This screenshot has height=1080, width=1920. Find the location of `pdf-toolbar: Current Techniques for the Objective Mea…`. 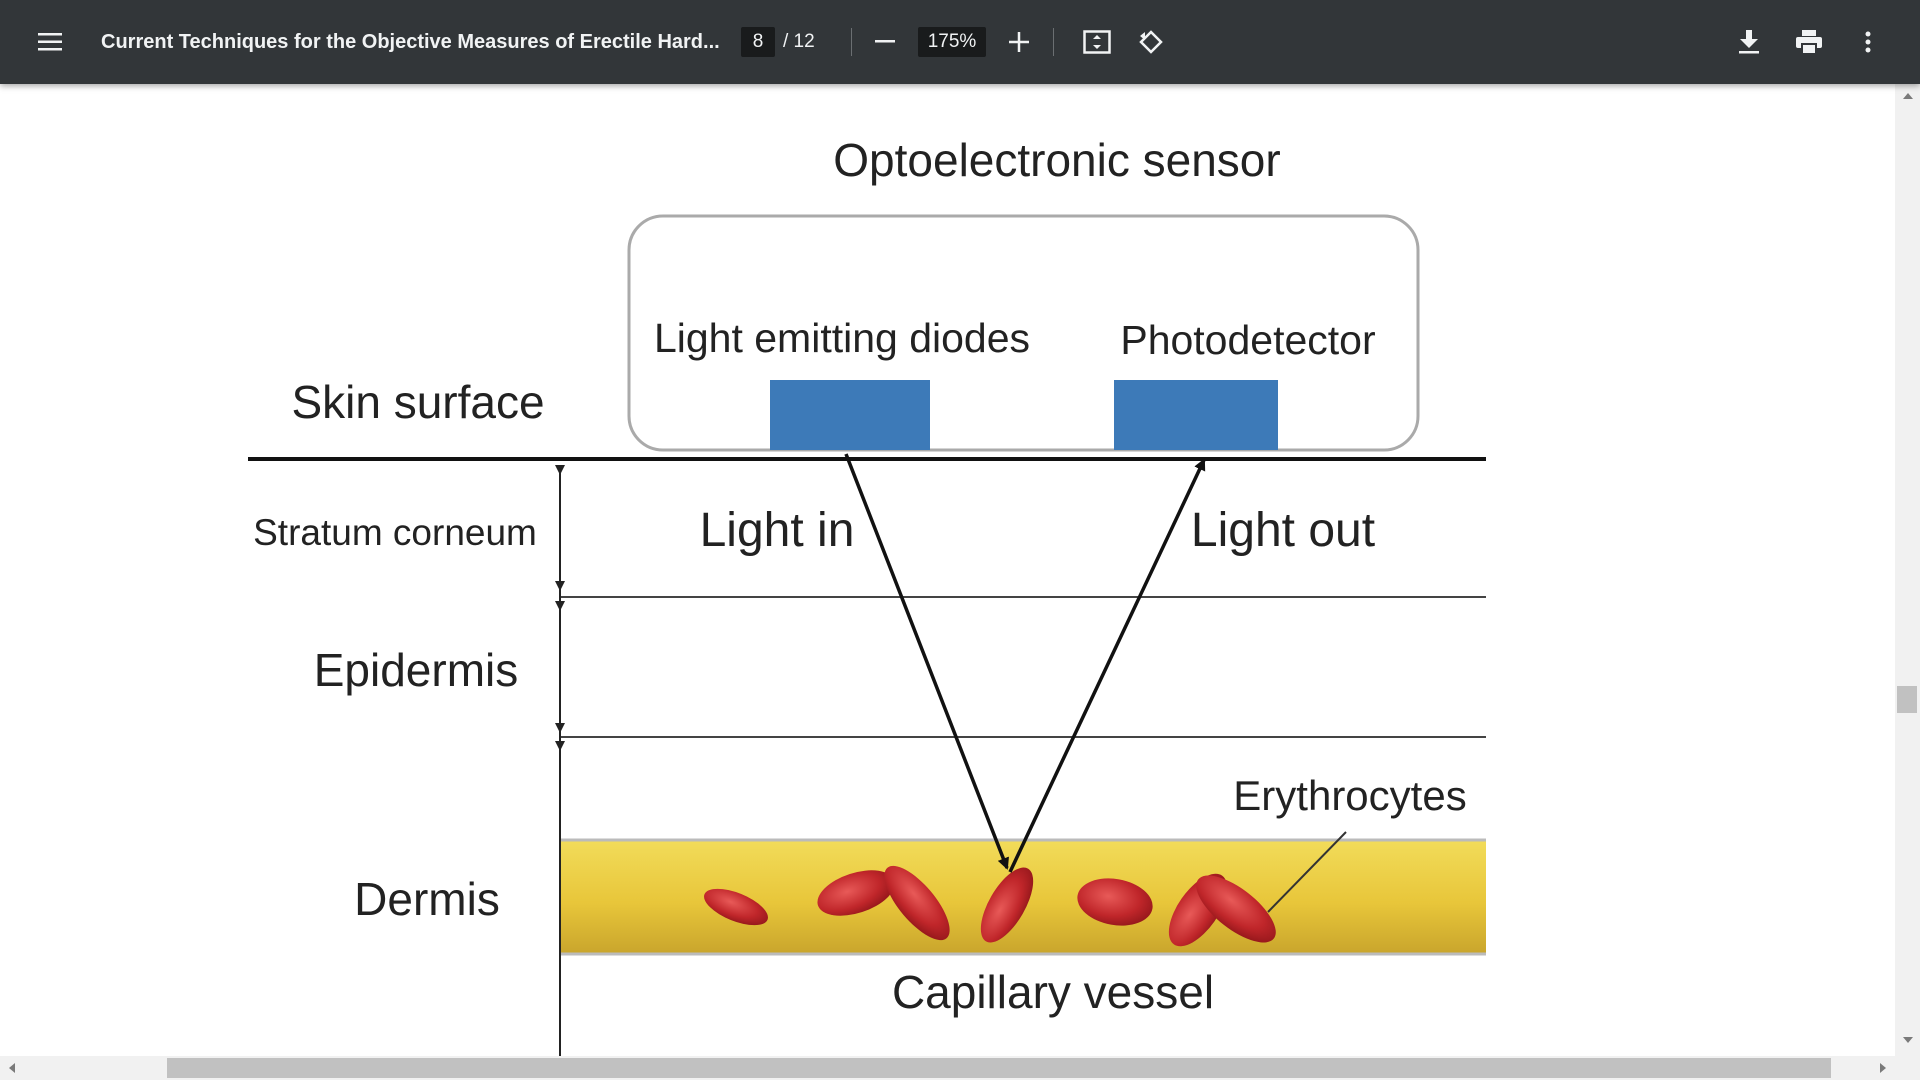

pdf-toolbar: Current Techniques for the Objective Mea… is located at coordinates (960, 42).